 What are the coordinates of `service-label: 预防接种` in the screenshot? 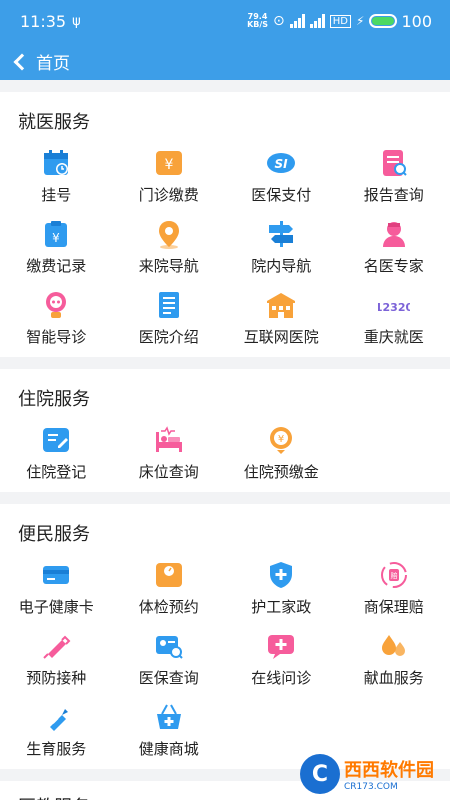 It's located at (56, 678).